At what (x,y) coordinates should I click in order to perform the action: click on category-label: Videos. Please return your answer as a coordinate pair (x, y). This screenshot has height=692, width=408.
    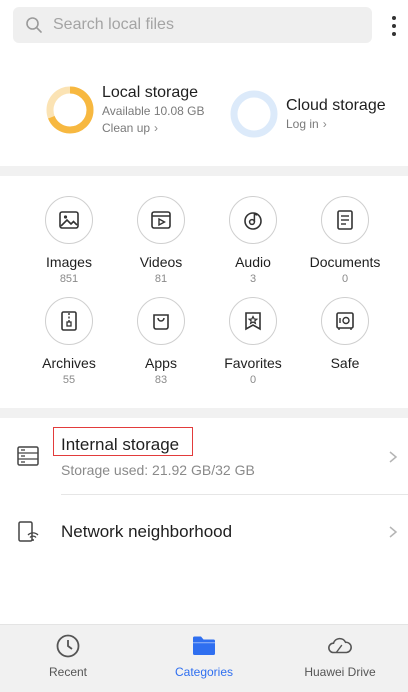
    Looking at the image, I should click on (161, 262).